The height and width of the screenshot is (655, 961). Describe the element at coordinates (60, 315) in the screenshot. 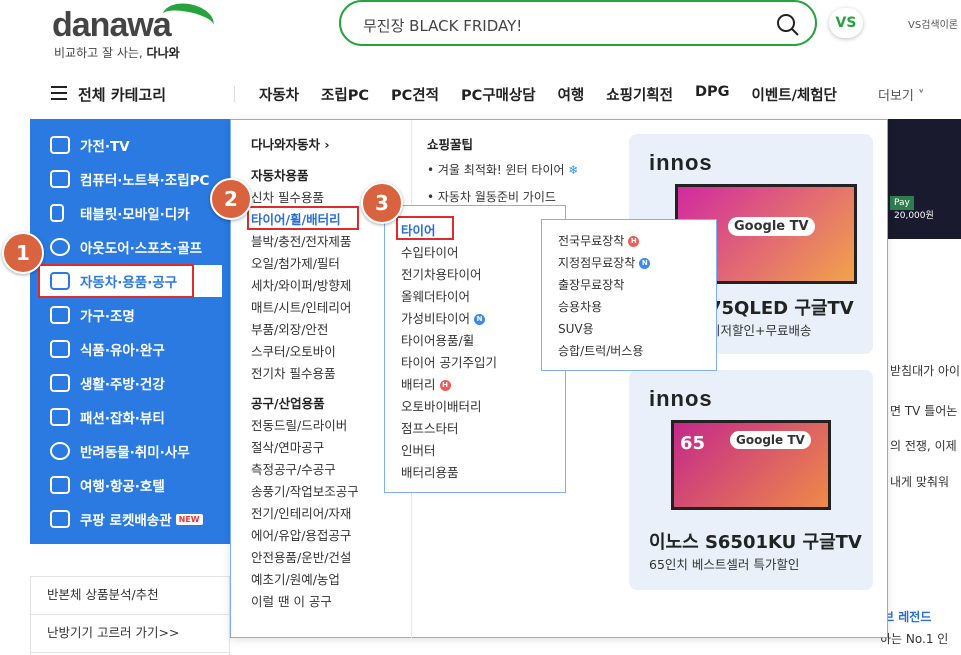

I see `furniture-icon` at that location.